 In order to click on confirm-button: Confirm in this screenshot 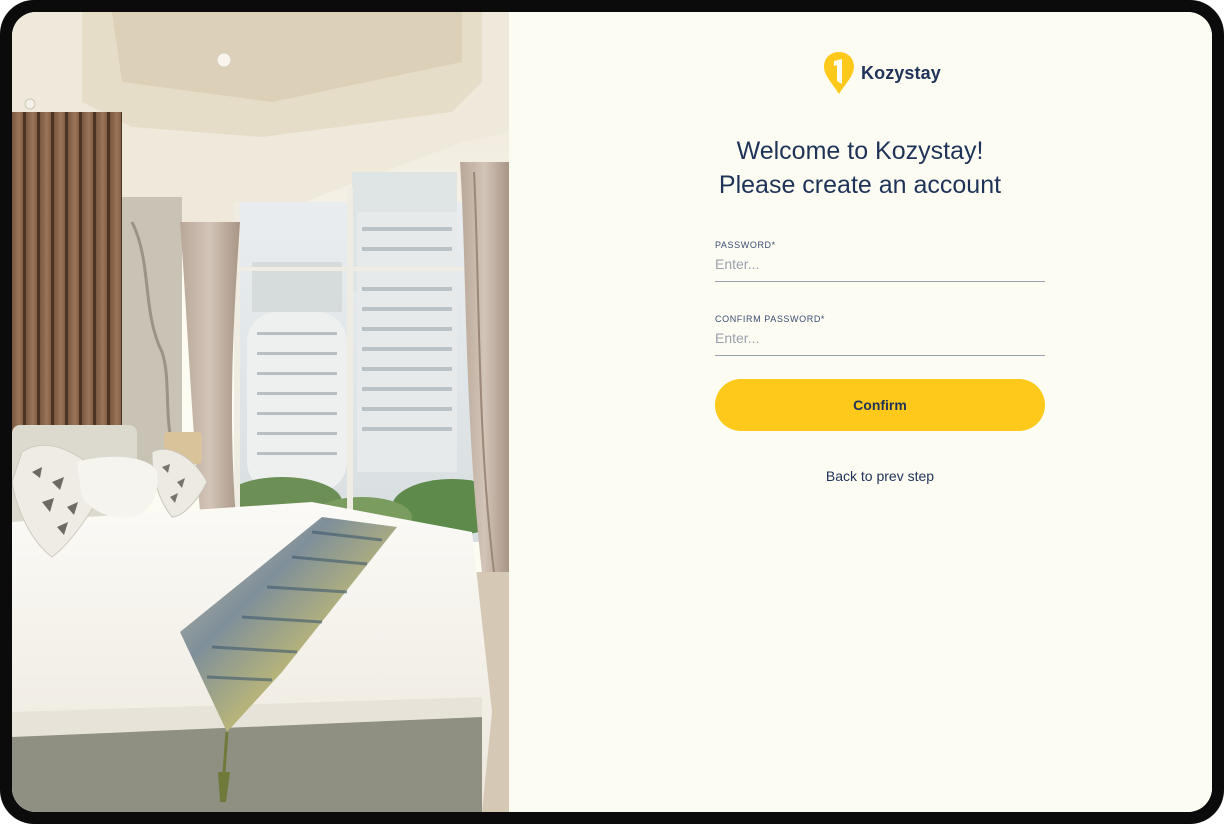, I will do `click(880, 405)`.